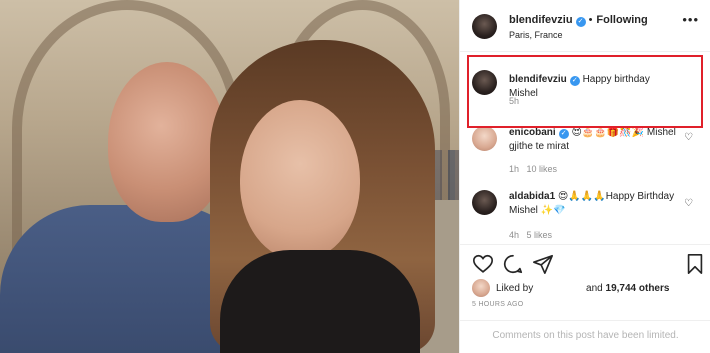  Describe the element at coordinates (621, 20) in the screenshot. I see `following-button: Following` at that location.